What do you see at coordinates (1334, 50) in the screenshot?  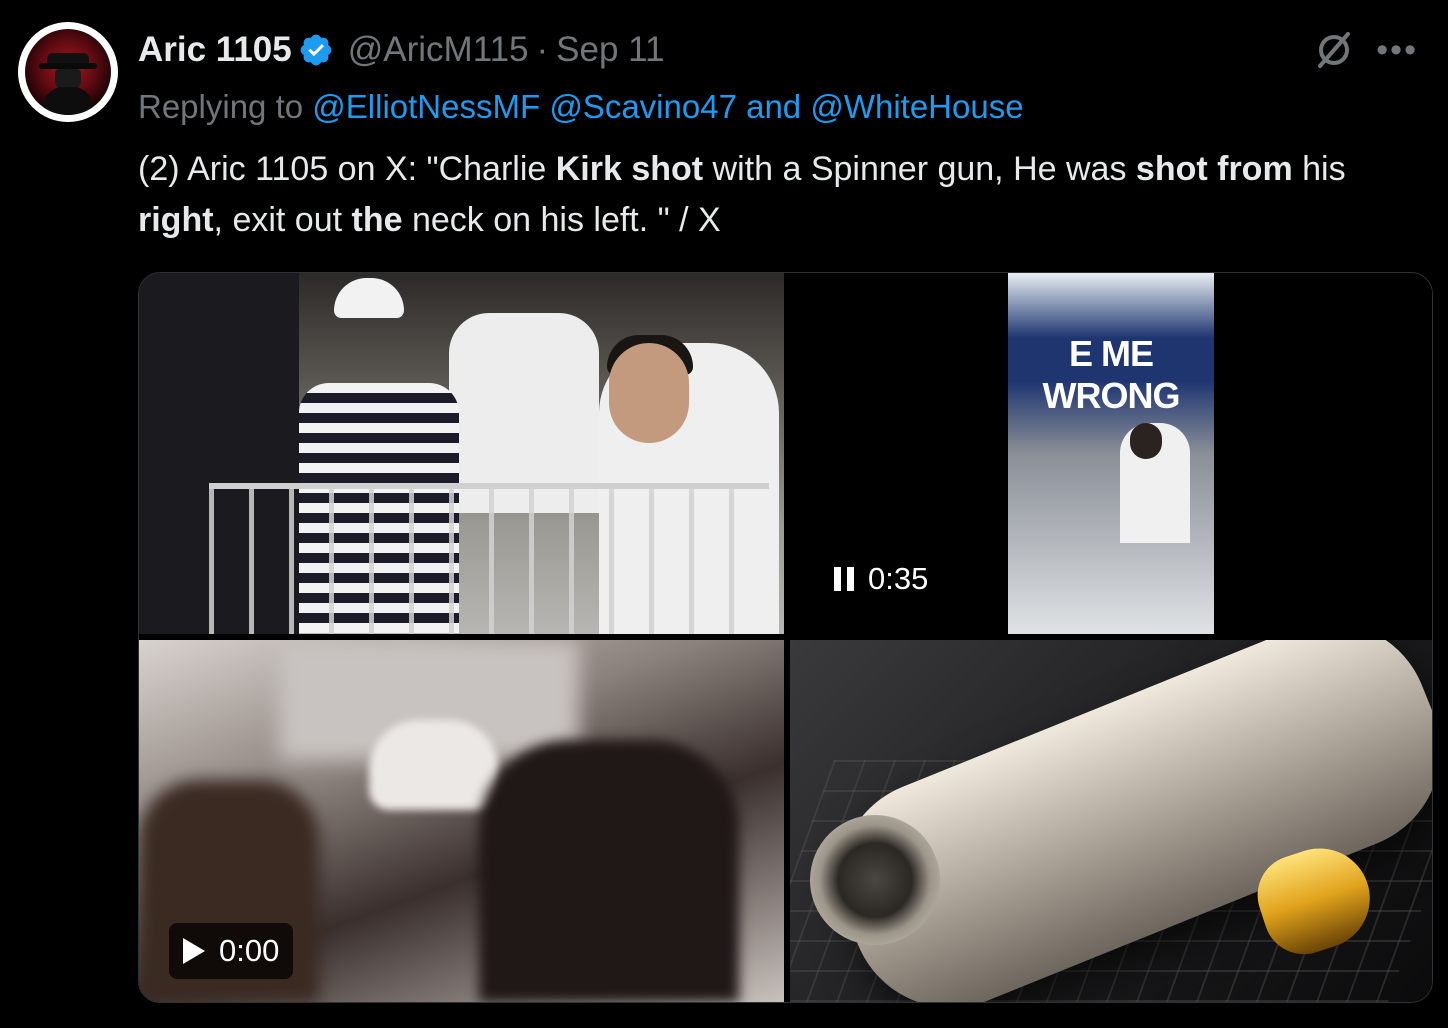 I see `grok-icon` at bounding box center [1334, 50].